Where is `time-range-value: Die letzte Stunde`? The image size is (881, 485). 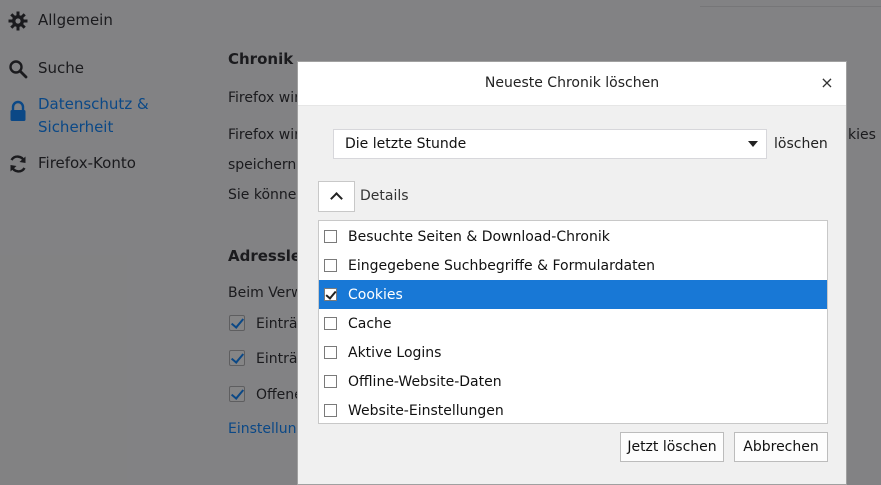 time-range-value: Die letzte Stunde is located at coordinates (406, 144).